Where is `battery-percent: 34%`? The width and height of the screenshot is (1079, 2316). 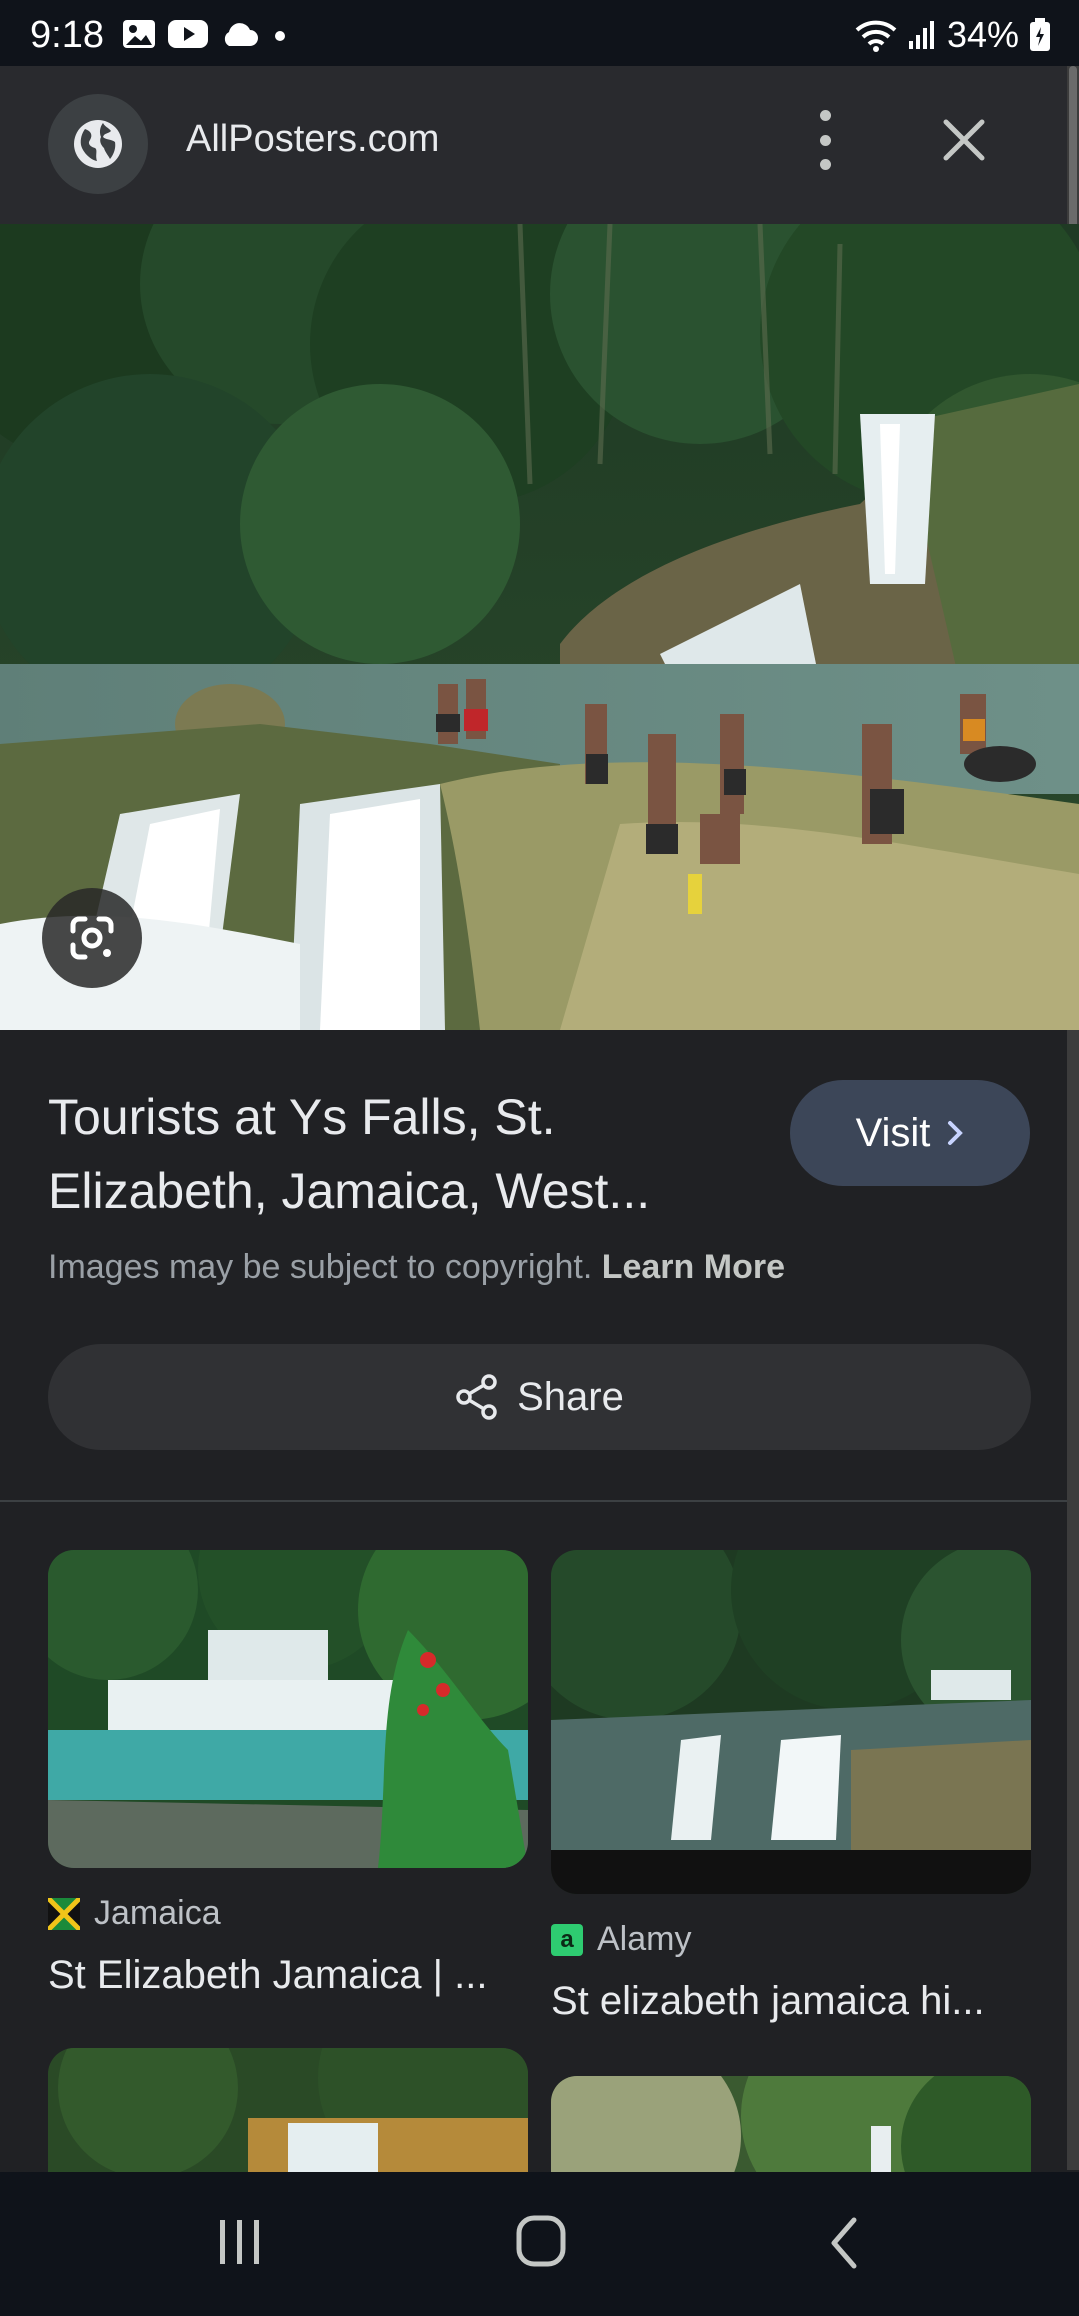
battery-percent: 34% is located at coordinates (982, 34).